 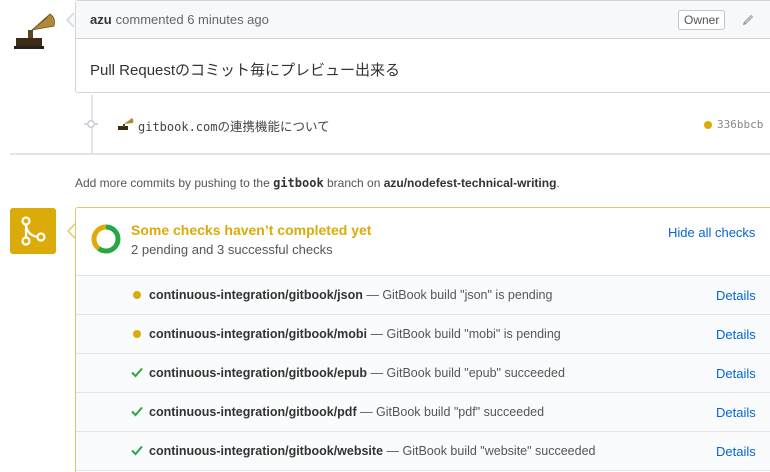 I want to click on checks-subtitle: 2 pending and 3 successful checks, so click(x=232, y=249).